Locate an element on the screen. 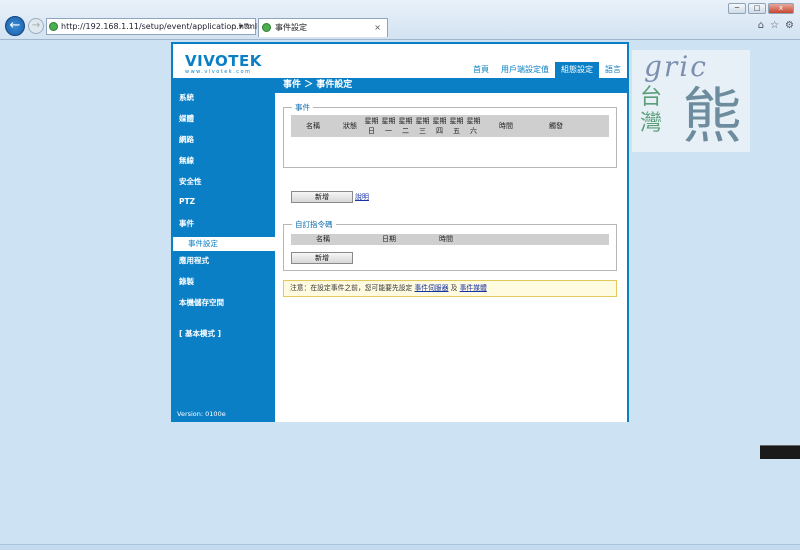 This screenshot has width=800, height=550. custom-script-table-header: 名稱 日期 時間 is located at coordinates (450, 239).